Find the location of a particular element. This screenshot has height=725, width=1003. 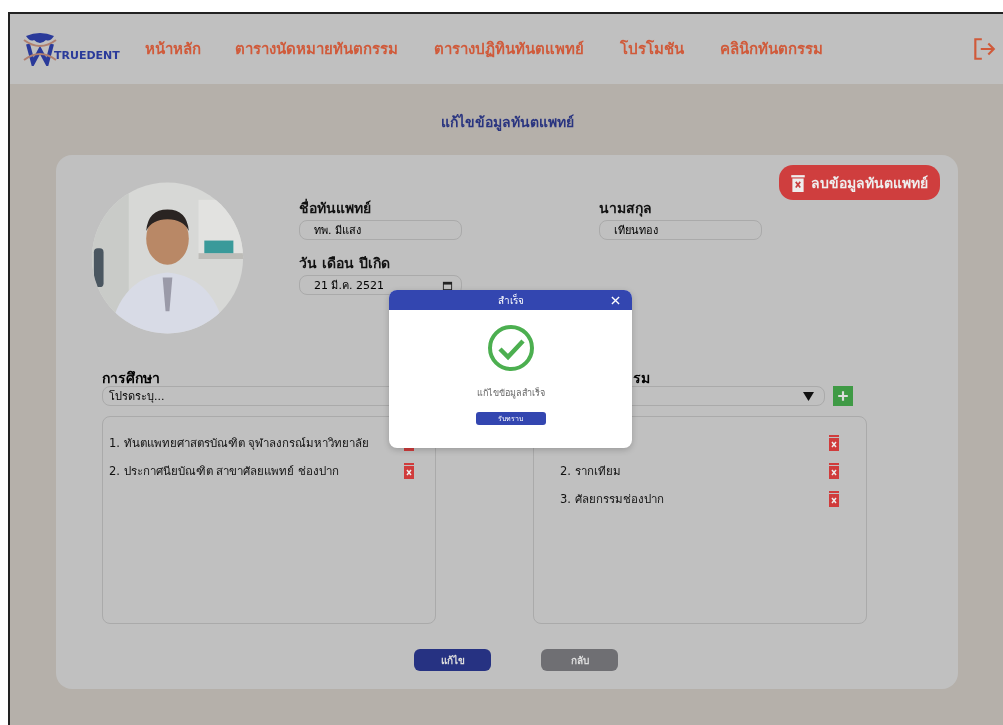

list-item: 1. ทันตแพทยศาสตรบัณฑิต จุฬาลงกรณ์มหาวิทยาลัย is located at coordinates (239, 443).